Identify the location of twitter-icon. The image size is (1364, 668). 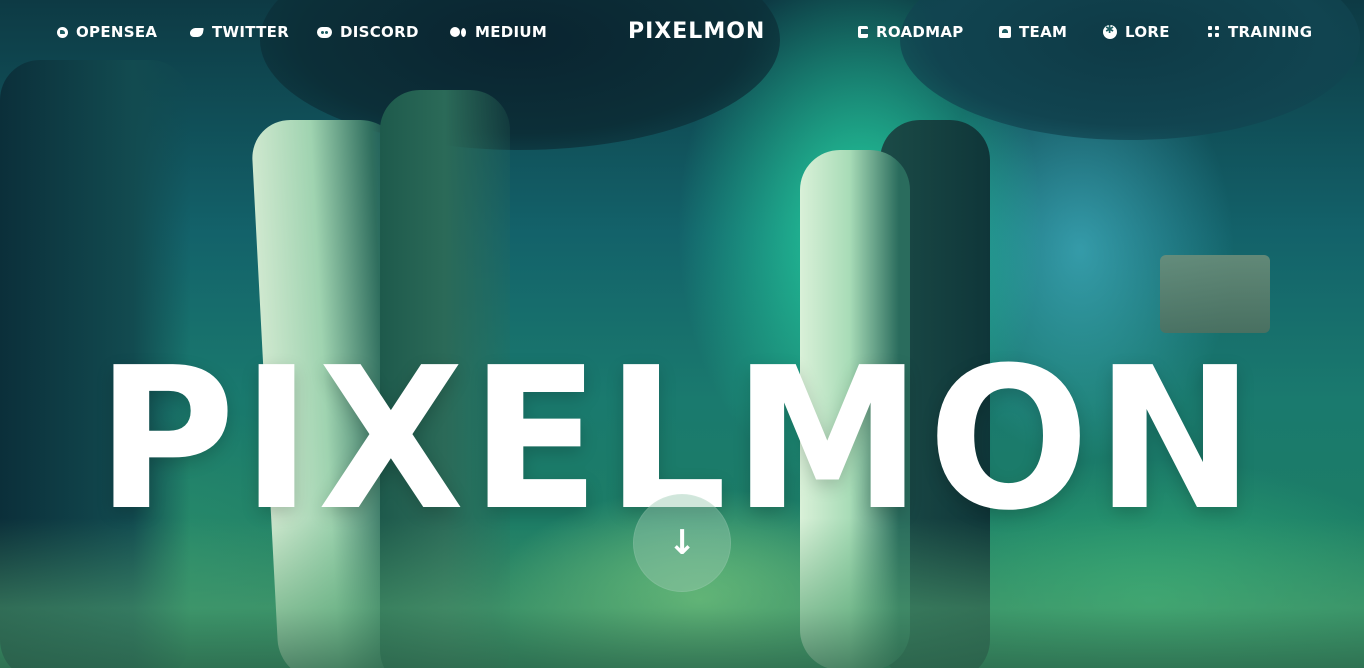
(196, 32).